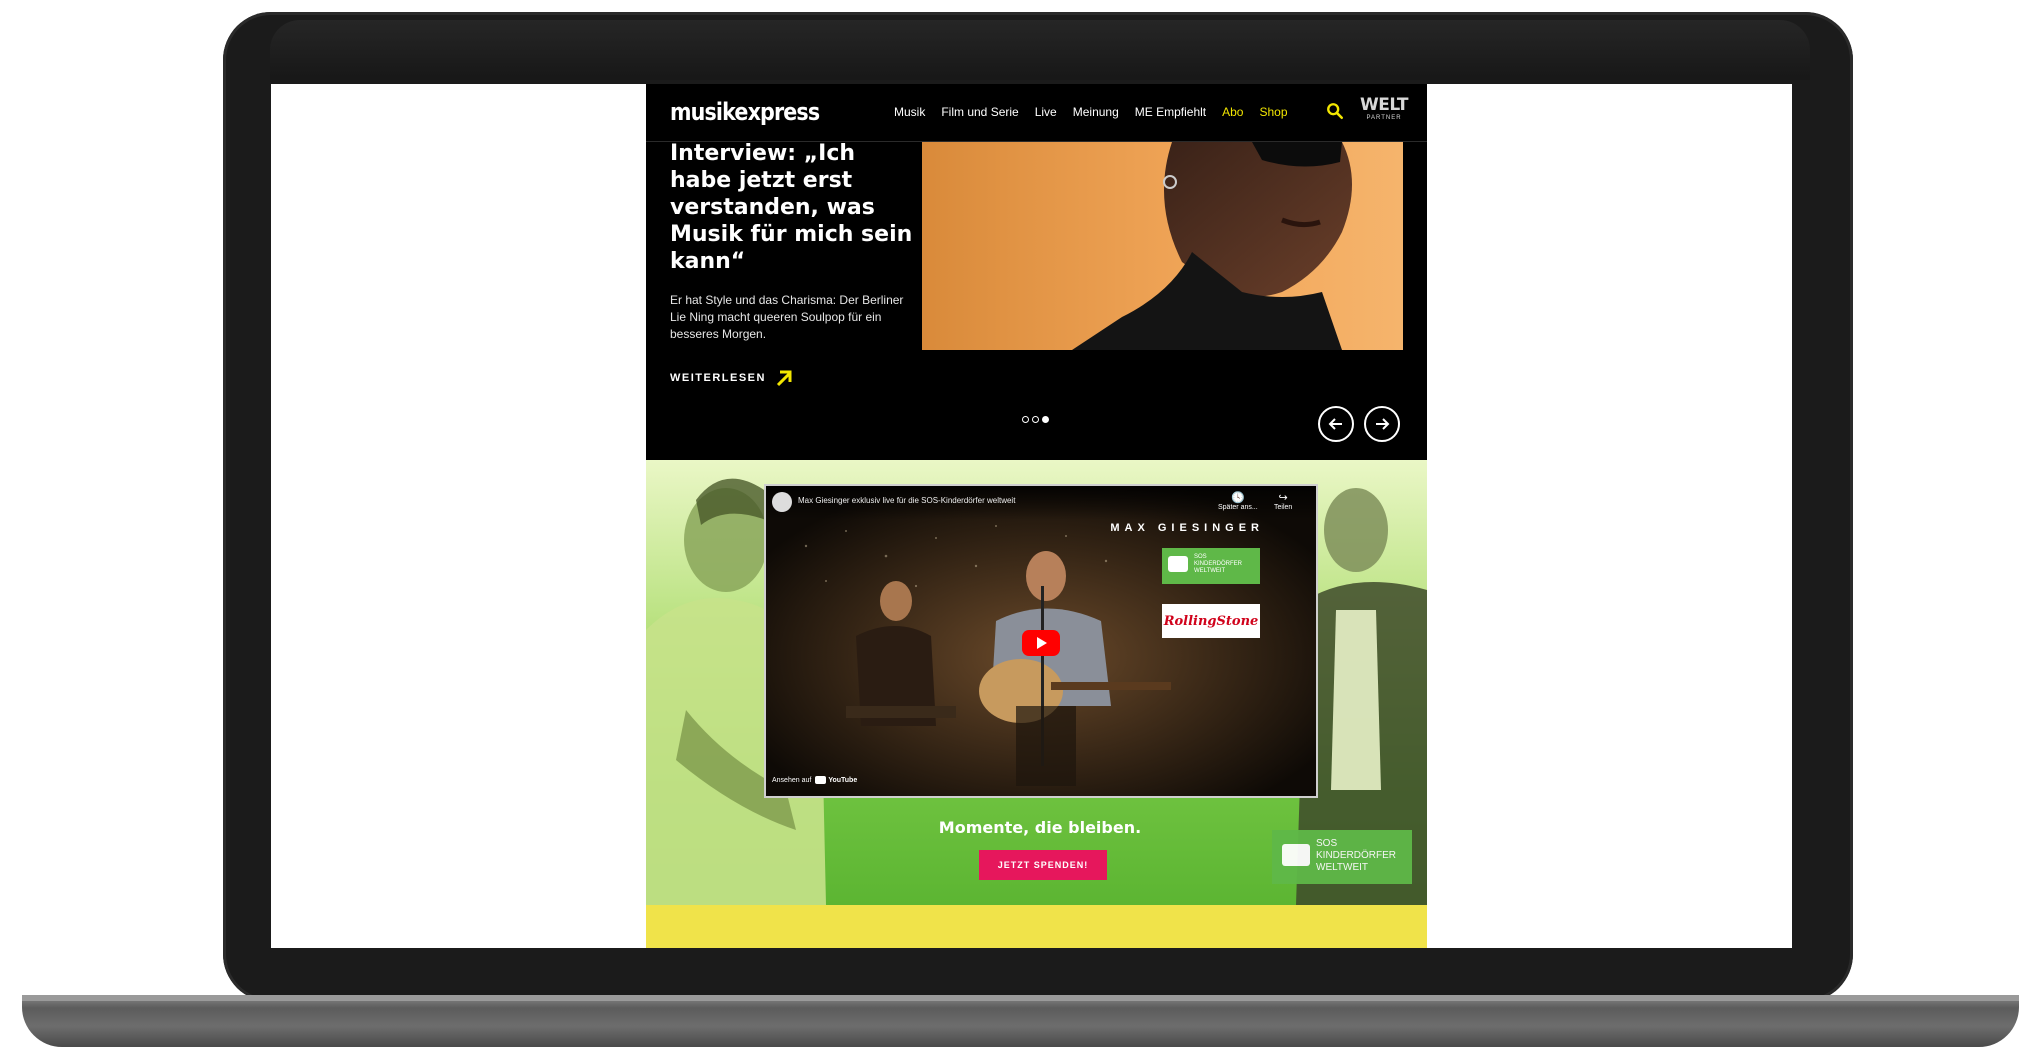  Describe the element at coordinates (1218, 564) in the screenshot. I see `sos-line-2: KINDERDÖRFER` at that location.